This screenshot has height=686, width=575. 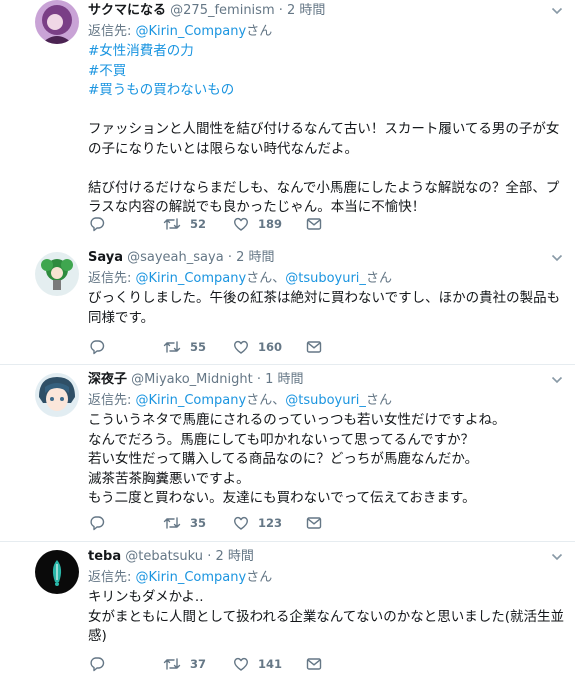 I want to click on like-button: 189, so click(x=257, y=224).